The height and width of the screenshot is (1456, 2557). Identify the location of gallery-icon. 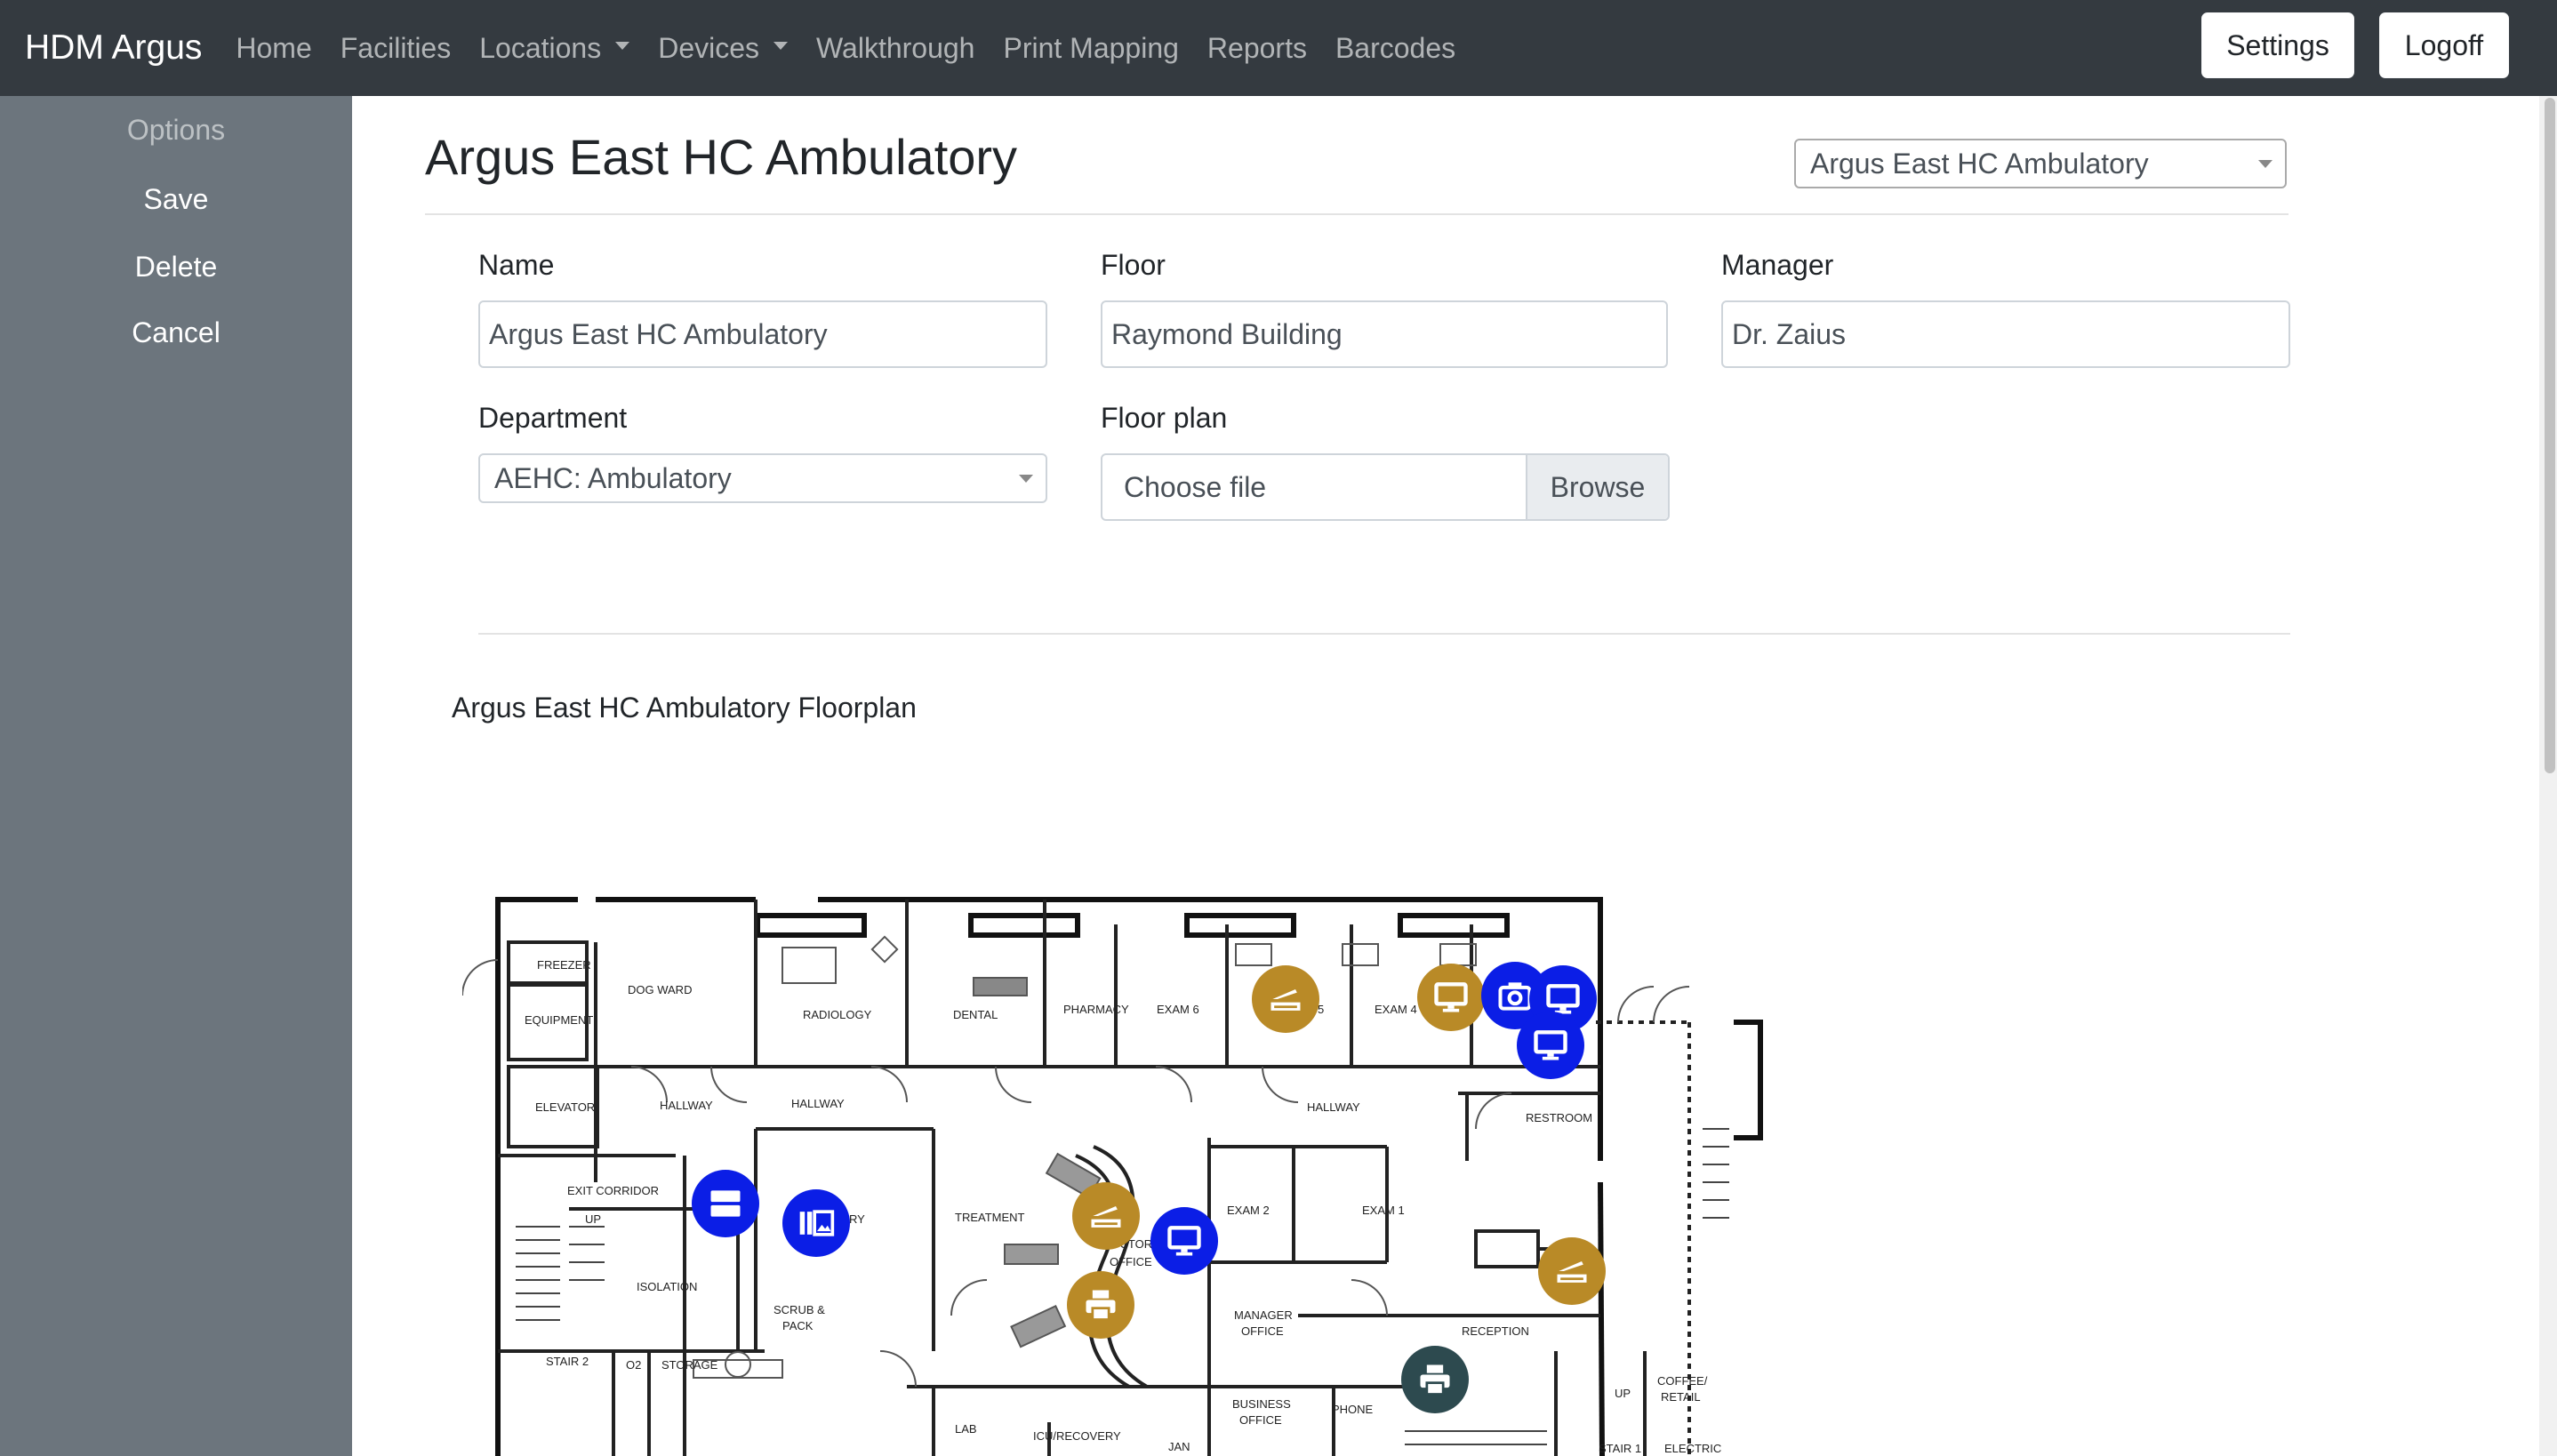
(817, 1223).